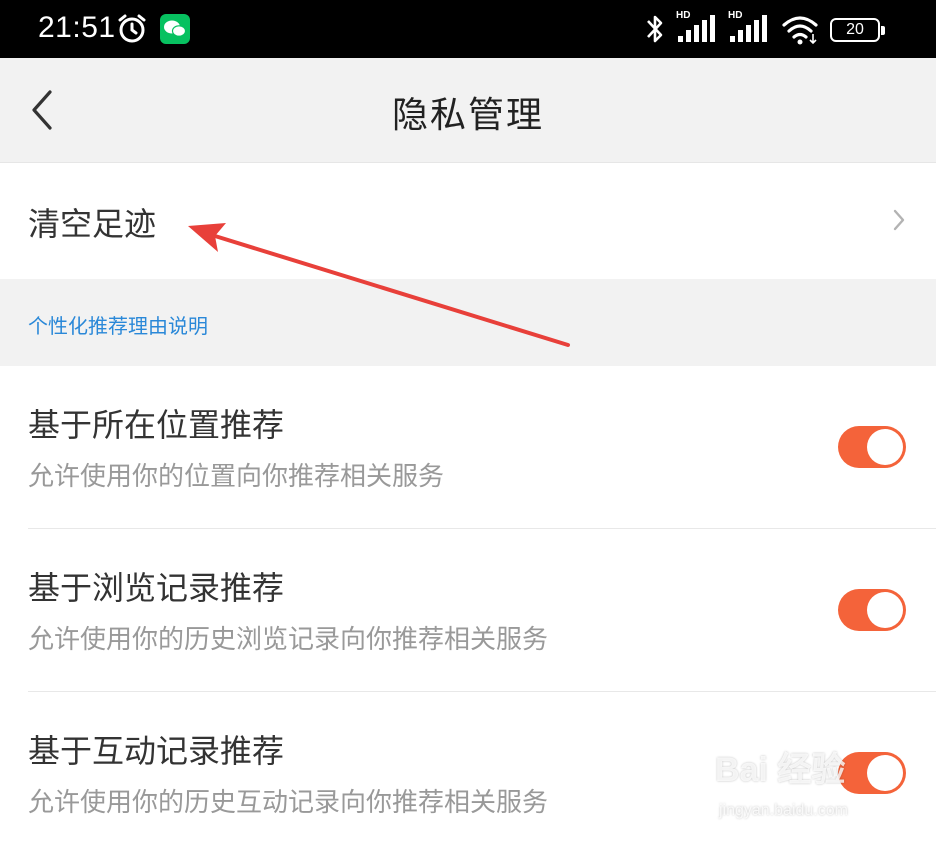 The image size is (936, 846). Describe the element at coordinates (156, 588) in the screenshot. I see `setting-title: 基于浏览记录推荐` at that location.